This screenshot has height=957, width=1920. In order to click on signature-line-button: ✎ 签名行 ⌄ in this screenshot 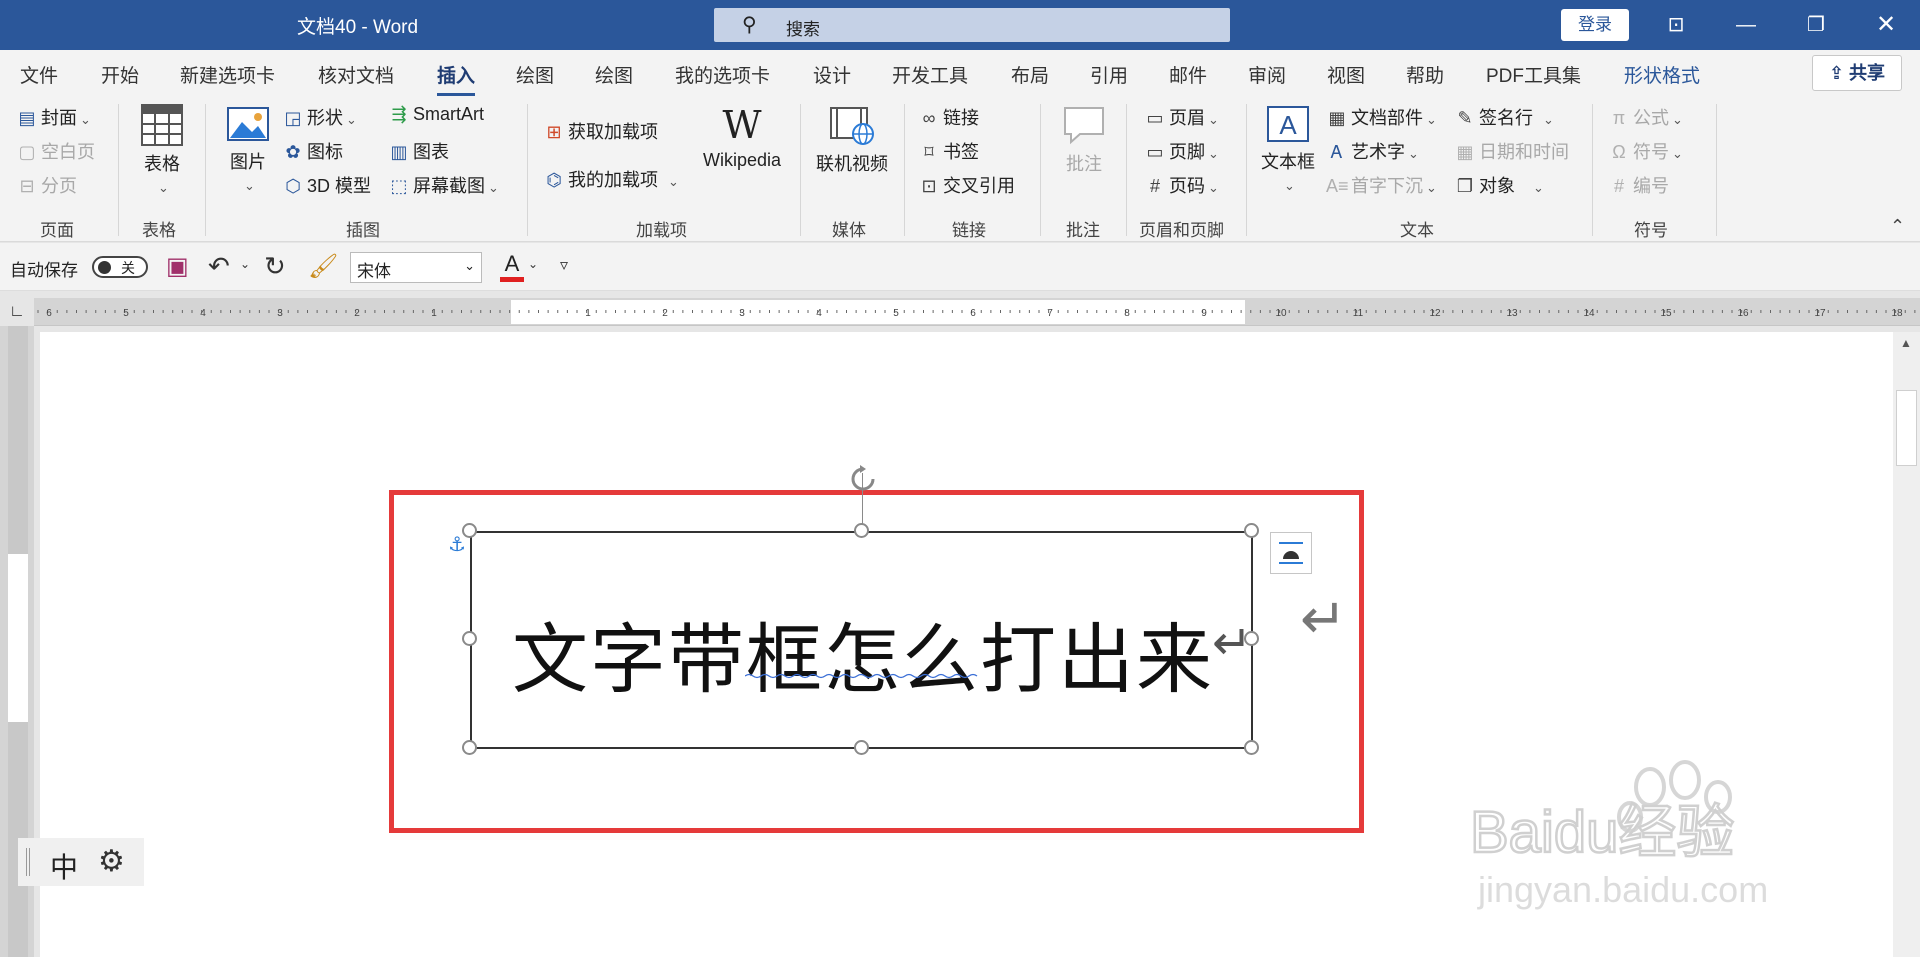, I will do `click(1503, 117)`.